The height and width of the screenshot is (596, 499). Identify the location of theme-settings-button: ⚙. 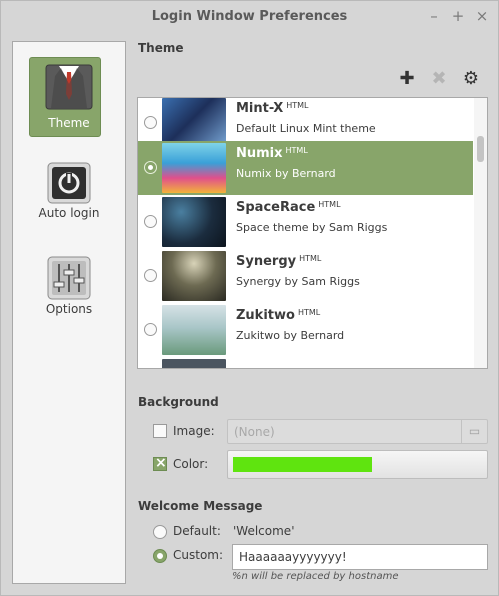
(471, 79).